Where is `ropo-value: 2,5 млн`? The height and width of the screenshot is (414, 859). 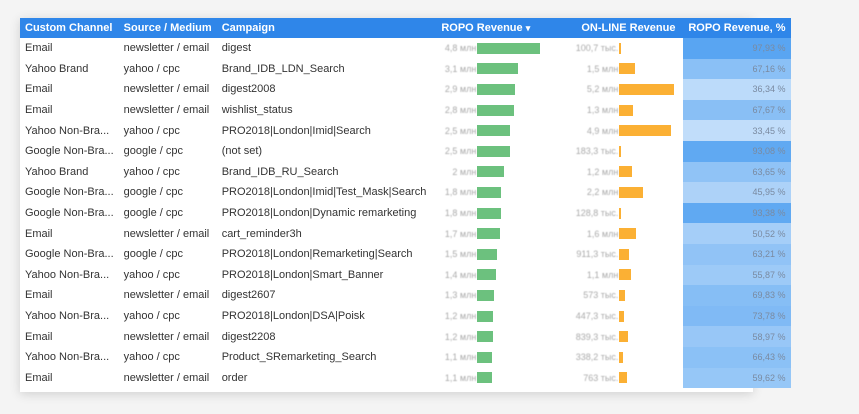
ropo-value: 2,5 млн is located at coordinates (460, 130).